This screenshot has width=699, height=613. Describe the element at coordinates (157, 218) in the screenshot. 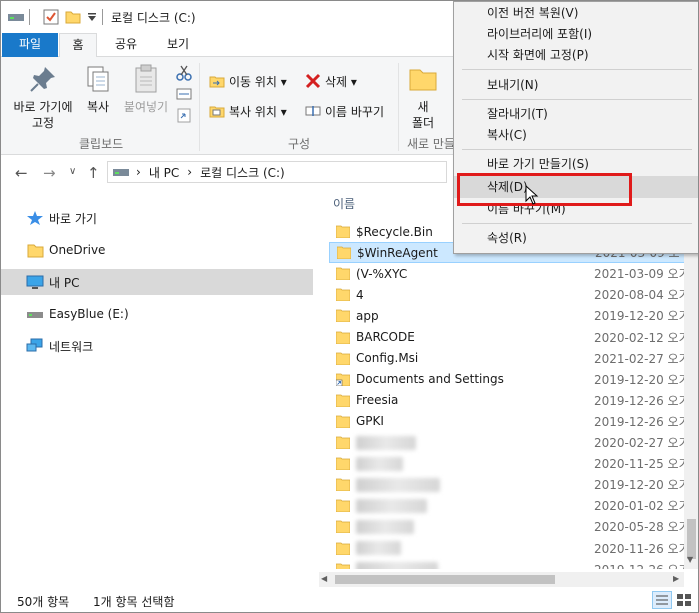

I see `nav-item-quick-access: 바로 가기` at that location.